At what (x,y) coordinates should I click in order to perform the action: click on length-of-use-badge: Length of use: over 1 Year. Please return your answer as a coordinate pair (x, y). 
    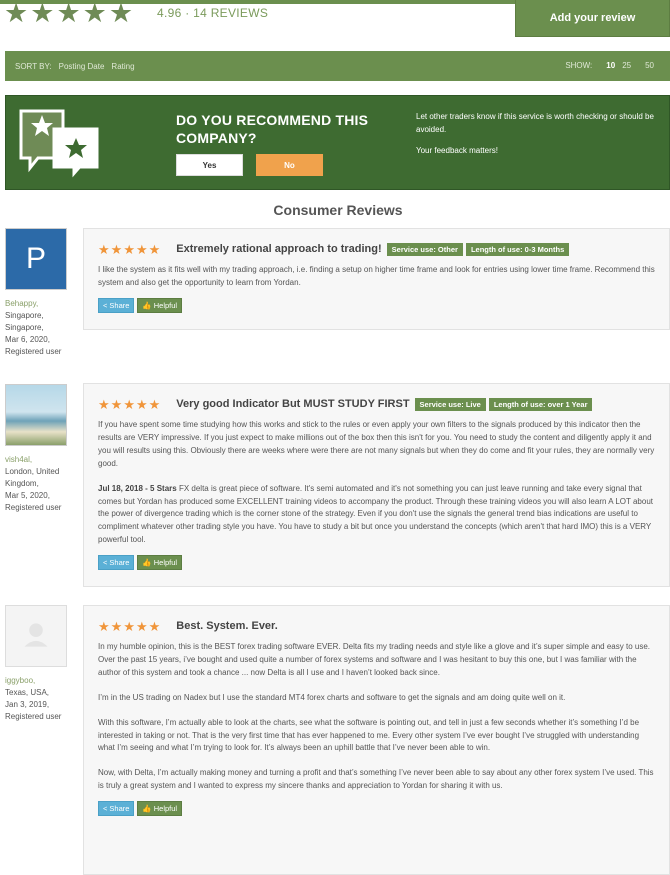
    Looking at the image, I should click on (540, 404).